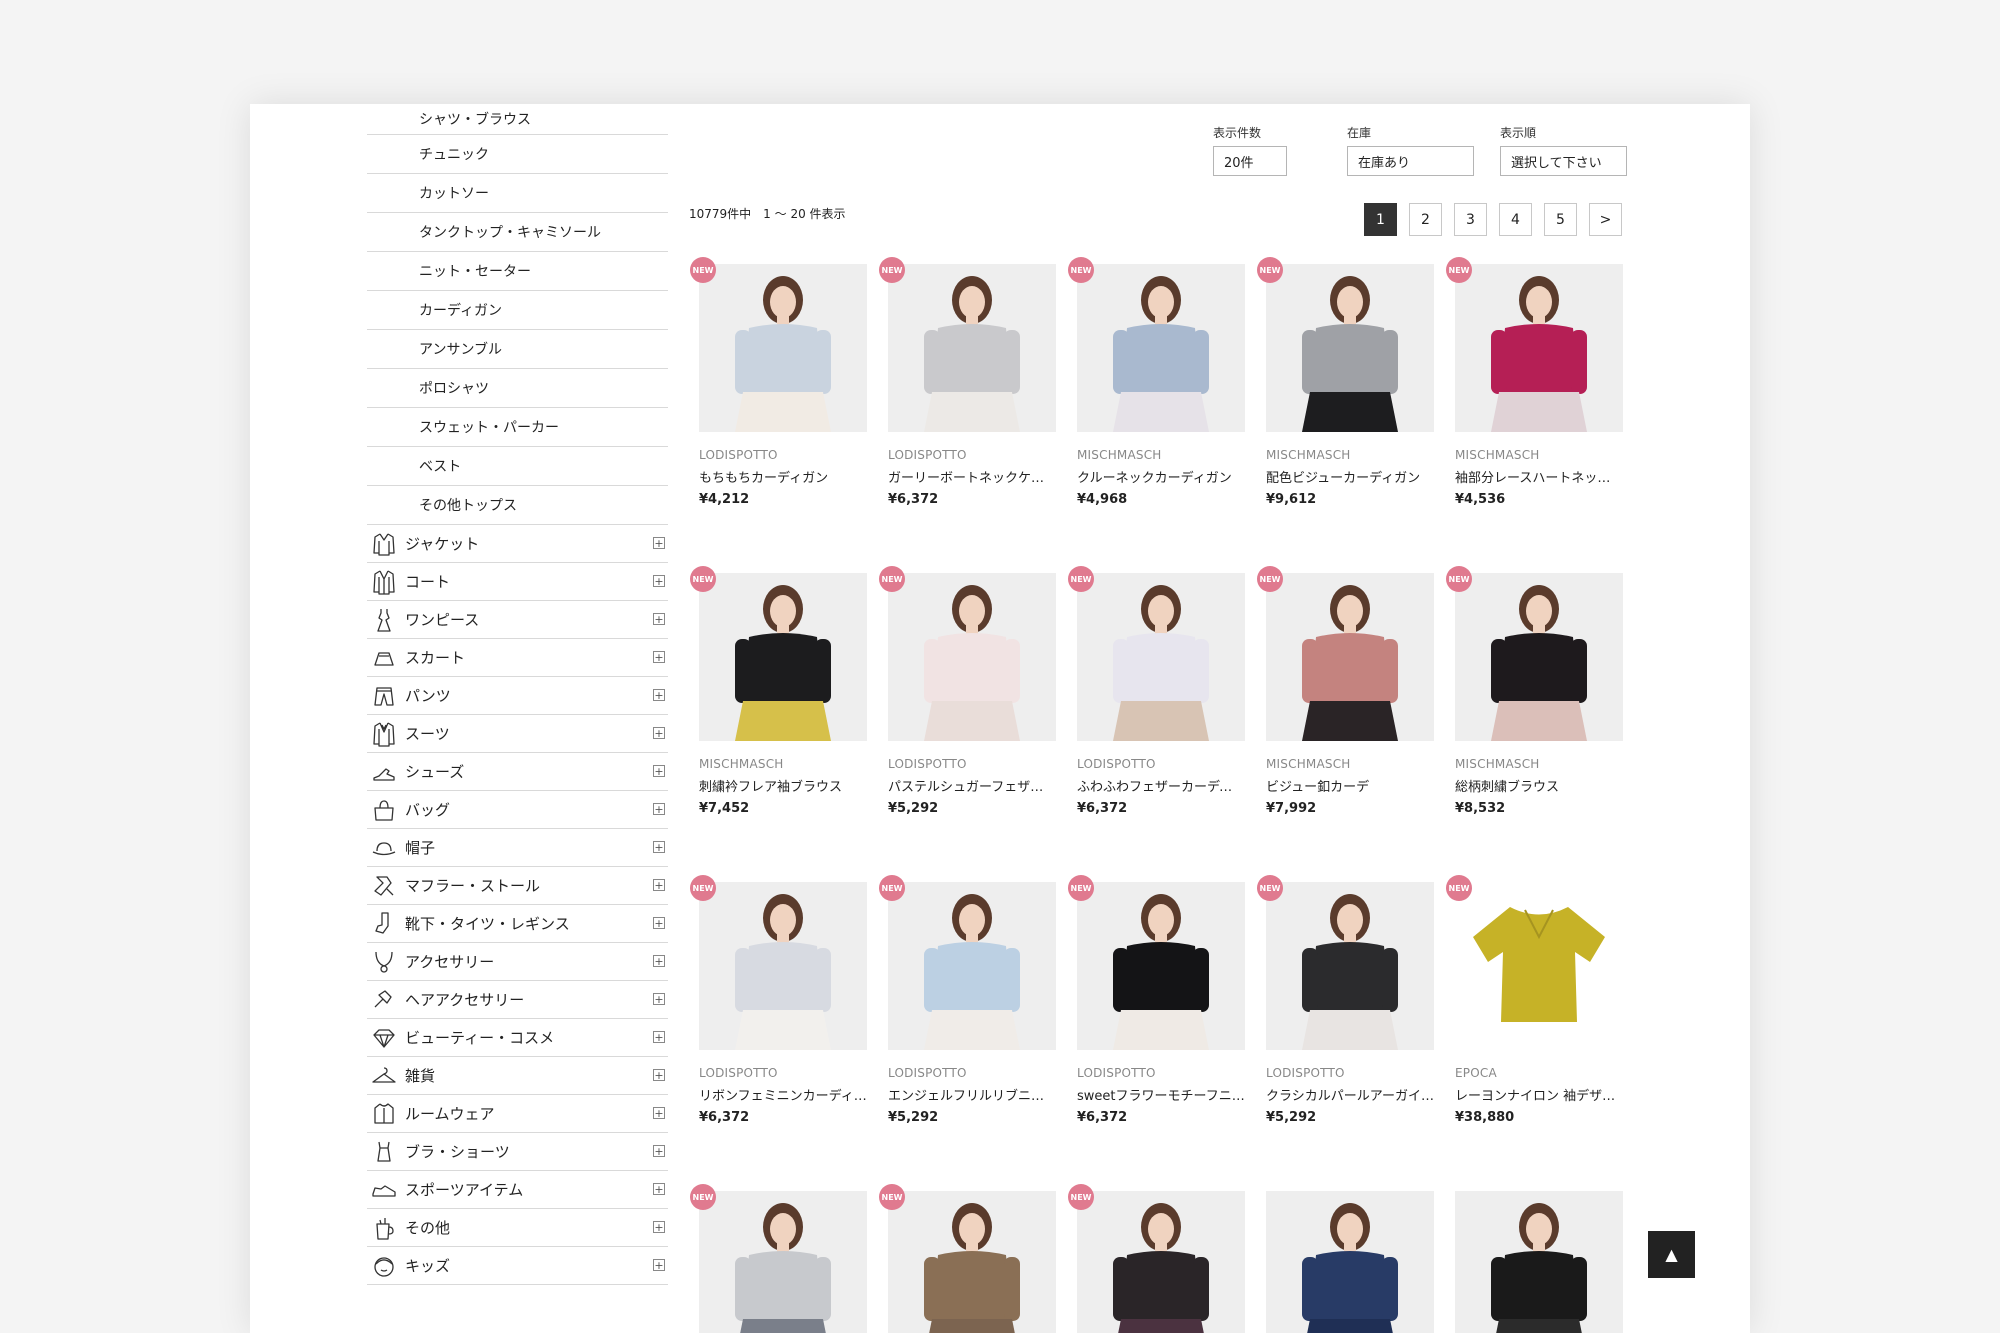  I want to click on category-item: スカート +, so click(517, 658).